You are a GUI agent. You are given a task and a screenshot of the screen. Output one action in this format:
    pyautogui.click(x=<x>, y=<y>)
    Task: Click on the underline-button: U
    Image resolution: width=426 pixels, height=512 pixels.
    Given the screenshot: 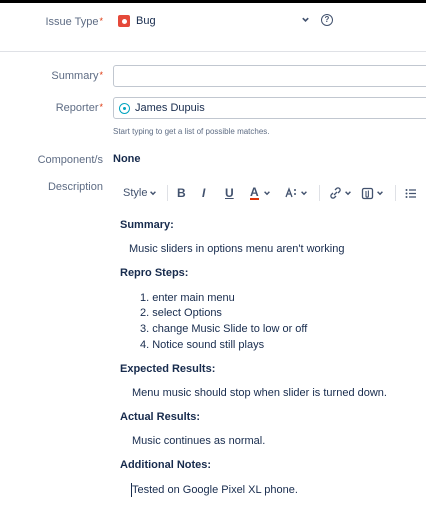 What is the action you would take?
    pyautogui.click(x=229, y=193)
    